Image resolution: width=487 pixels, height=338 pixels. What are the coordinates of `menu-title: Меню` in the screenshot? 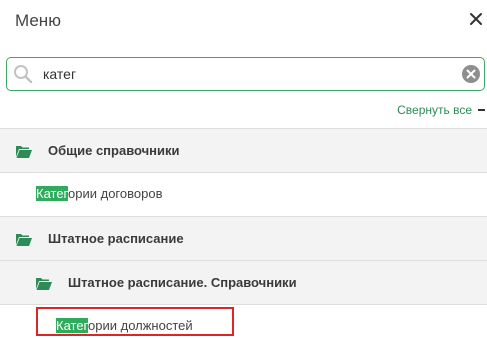 It's located at (38, 20).